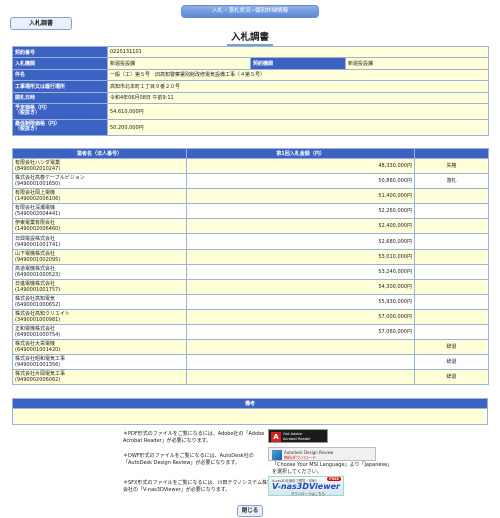 This screenshot has height=518, width=500. Describe the element at coordinates (250, 511) in the screenshot. I see `close-button: 閉じる` at that location.